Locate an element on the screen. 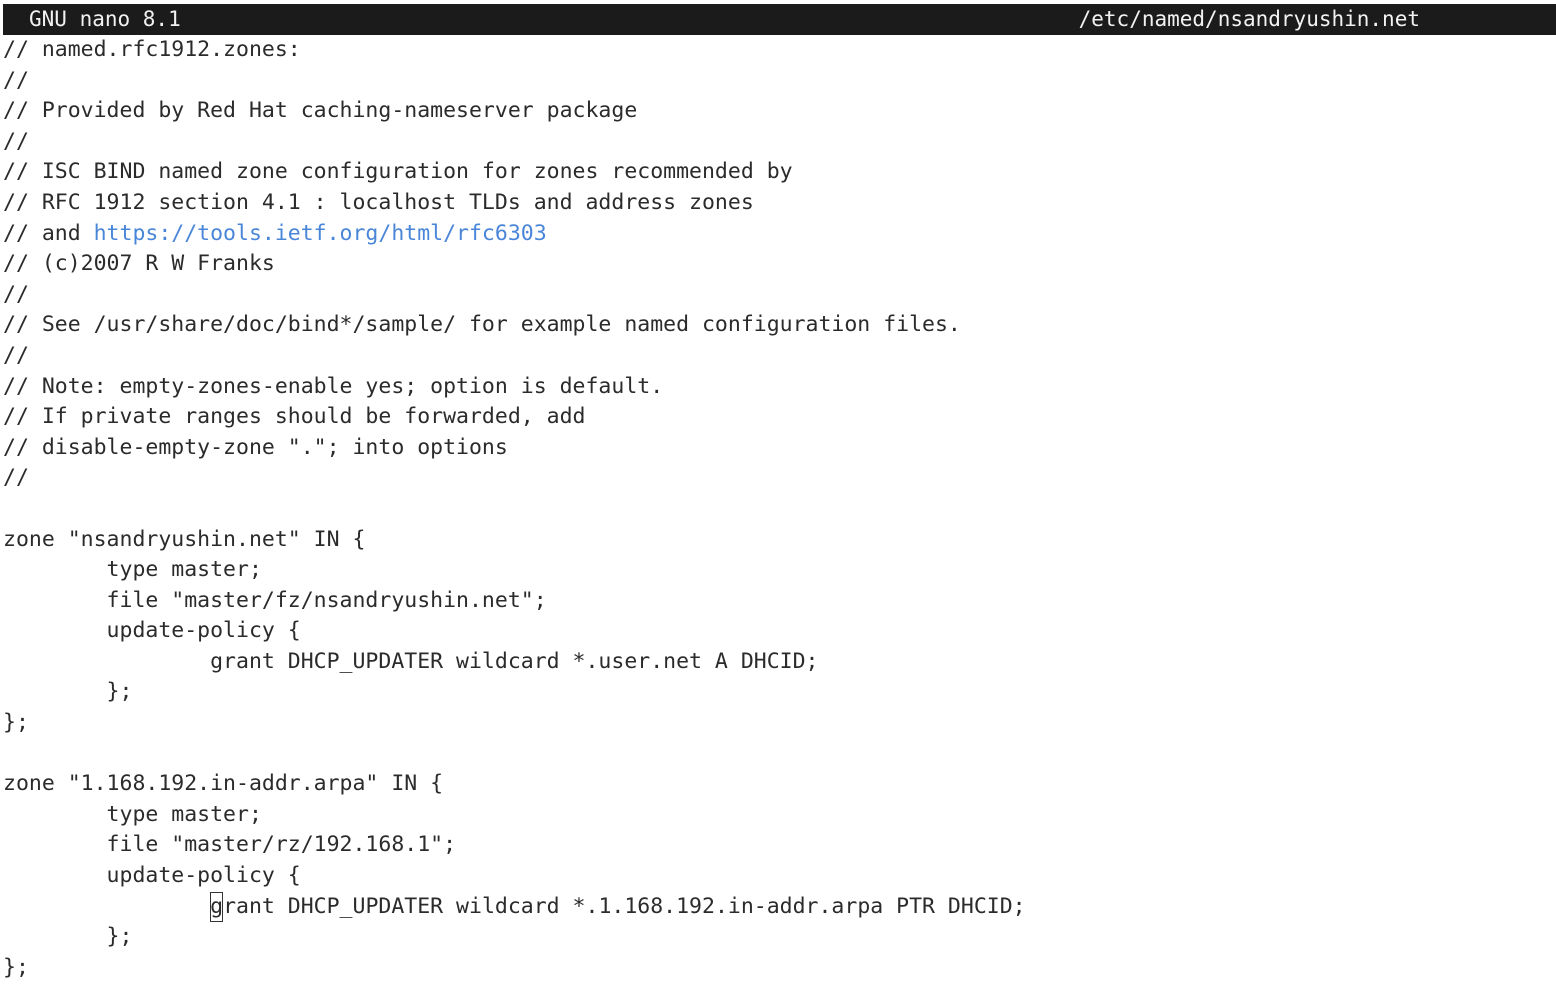 The height and width of the screenshot is (998, 1556). code-line: file "master/fz/nsandryushin.net"; is located at coordinates (275, 600).